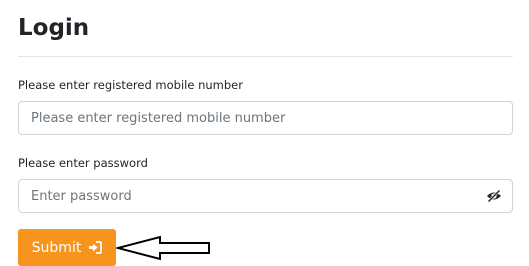 Image resolution: width=529 pixels, height=266 pixels. Describe the element at coordinates (56, 247) in the screenshot. I see `submit-label: Submit` at that location.